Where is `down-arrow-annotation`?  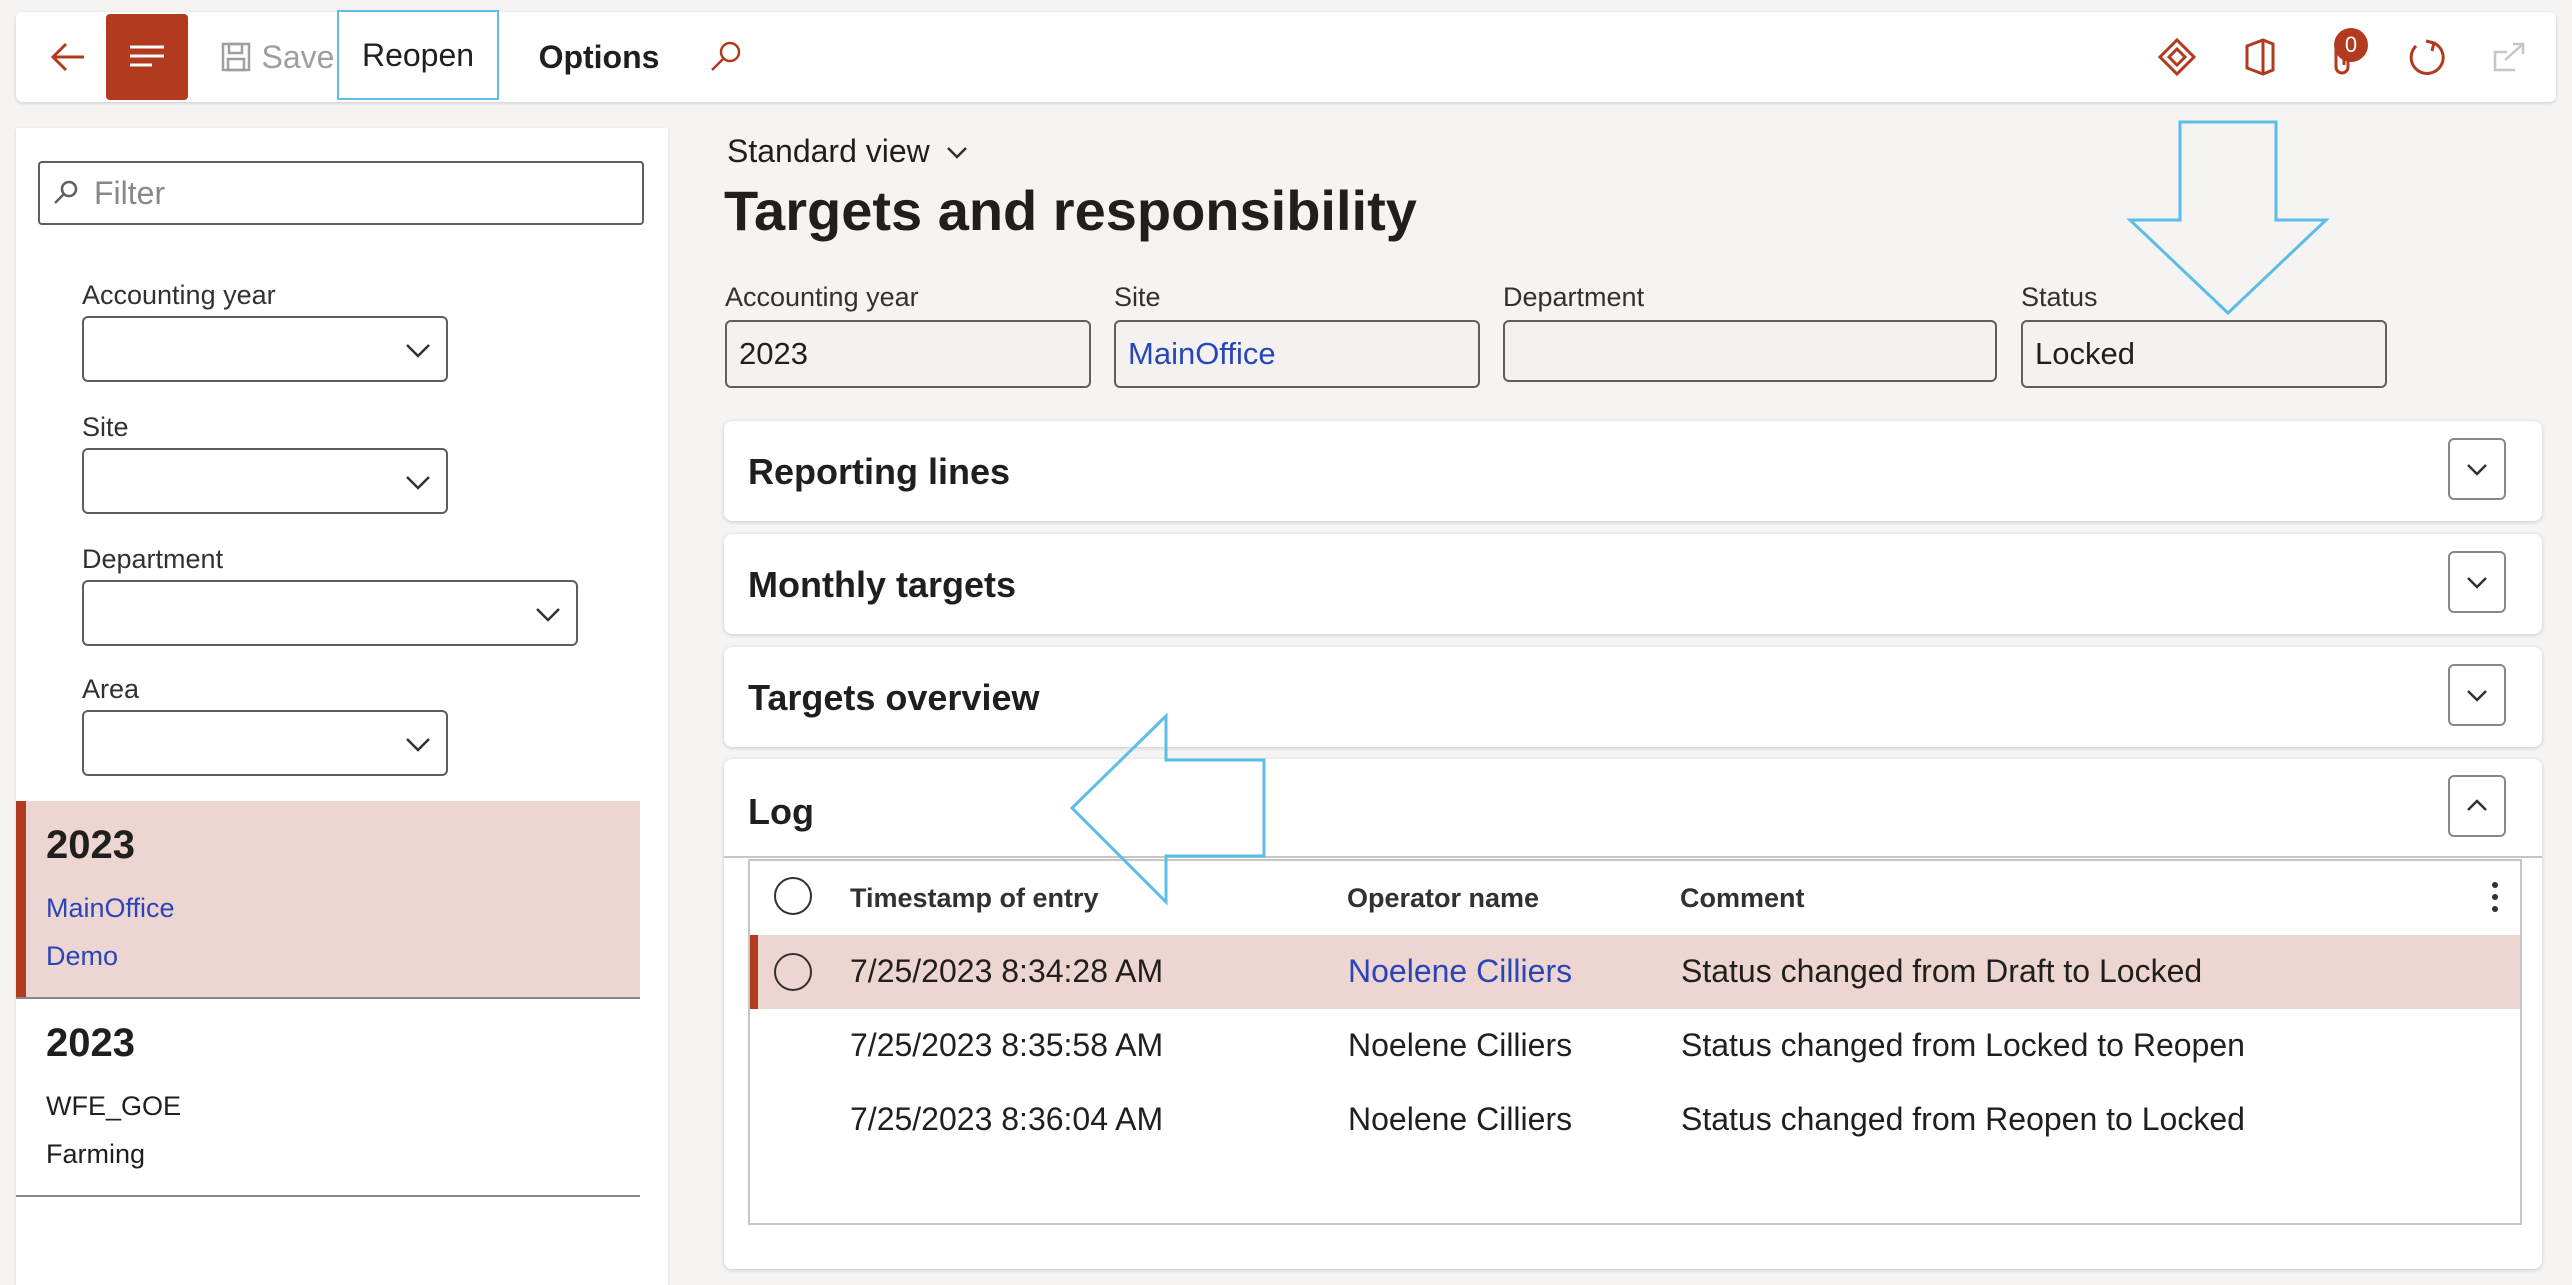
down-arrow-annotation is located at coordinates (2228, 218).